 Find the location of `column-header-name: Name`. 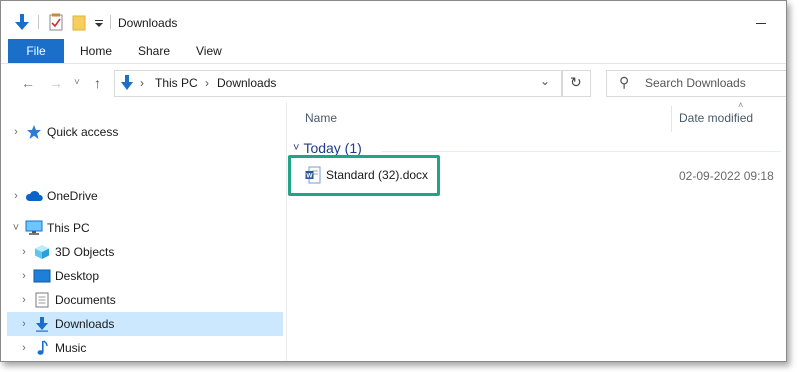

column-header-name: Name is located at coordinates (321, 118).